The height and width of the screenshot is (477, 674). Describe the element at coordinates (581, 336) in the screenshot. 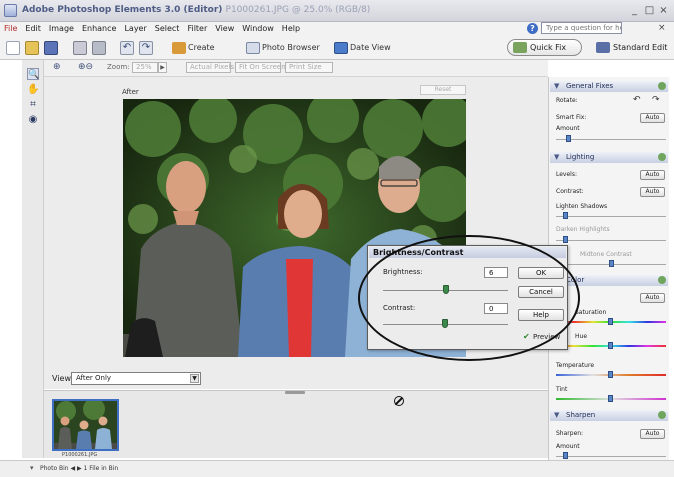

I see `hue-label: Hue` at that location.